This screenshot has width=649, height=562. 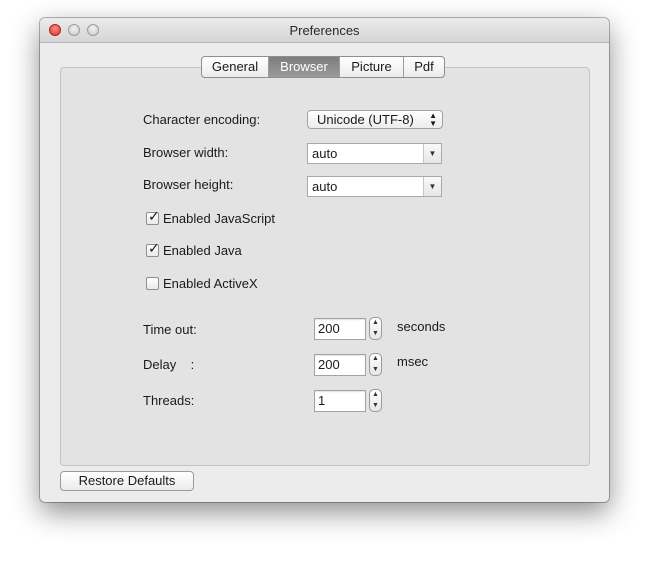 What do you see at coordinates (219, 218) in the screenshot?
I see `javascript-checkbox-label: Enabled JavaScript` at bounding box center [219, 218].